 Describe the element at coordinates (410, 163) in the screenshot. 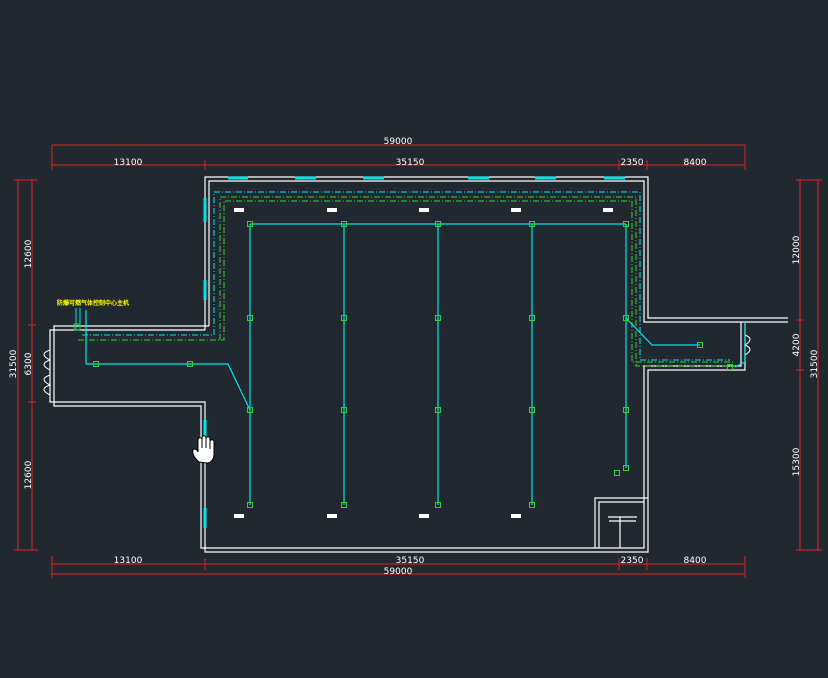

I see `dim-top-seg-2: 35150` at that location.